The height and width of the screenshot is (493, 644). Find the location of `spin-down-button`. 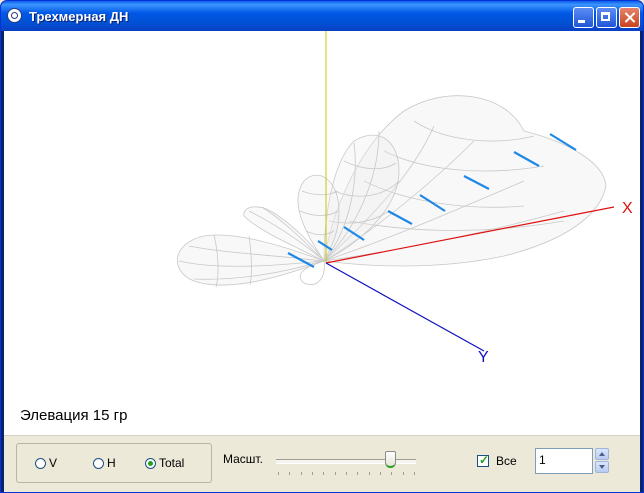

spin-down-button is located at coordinates (602, 467).